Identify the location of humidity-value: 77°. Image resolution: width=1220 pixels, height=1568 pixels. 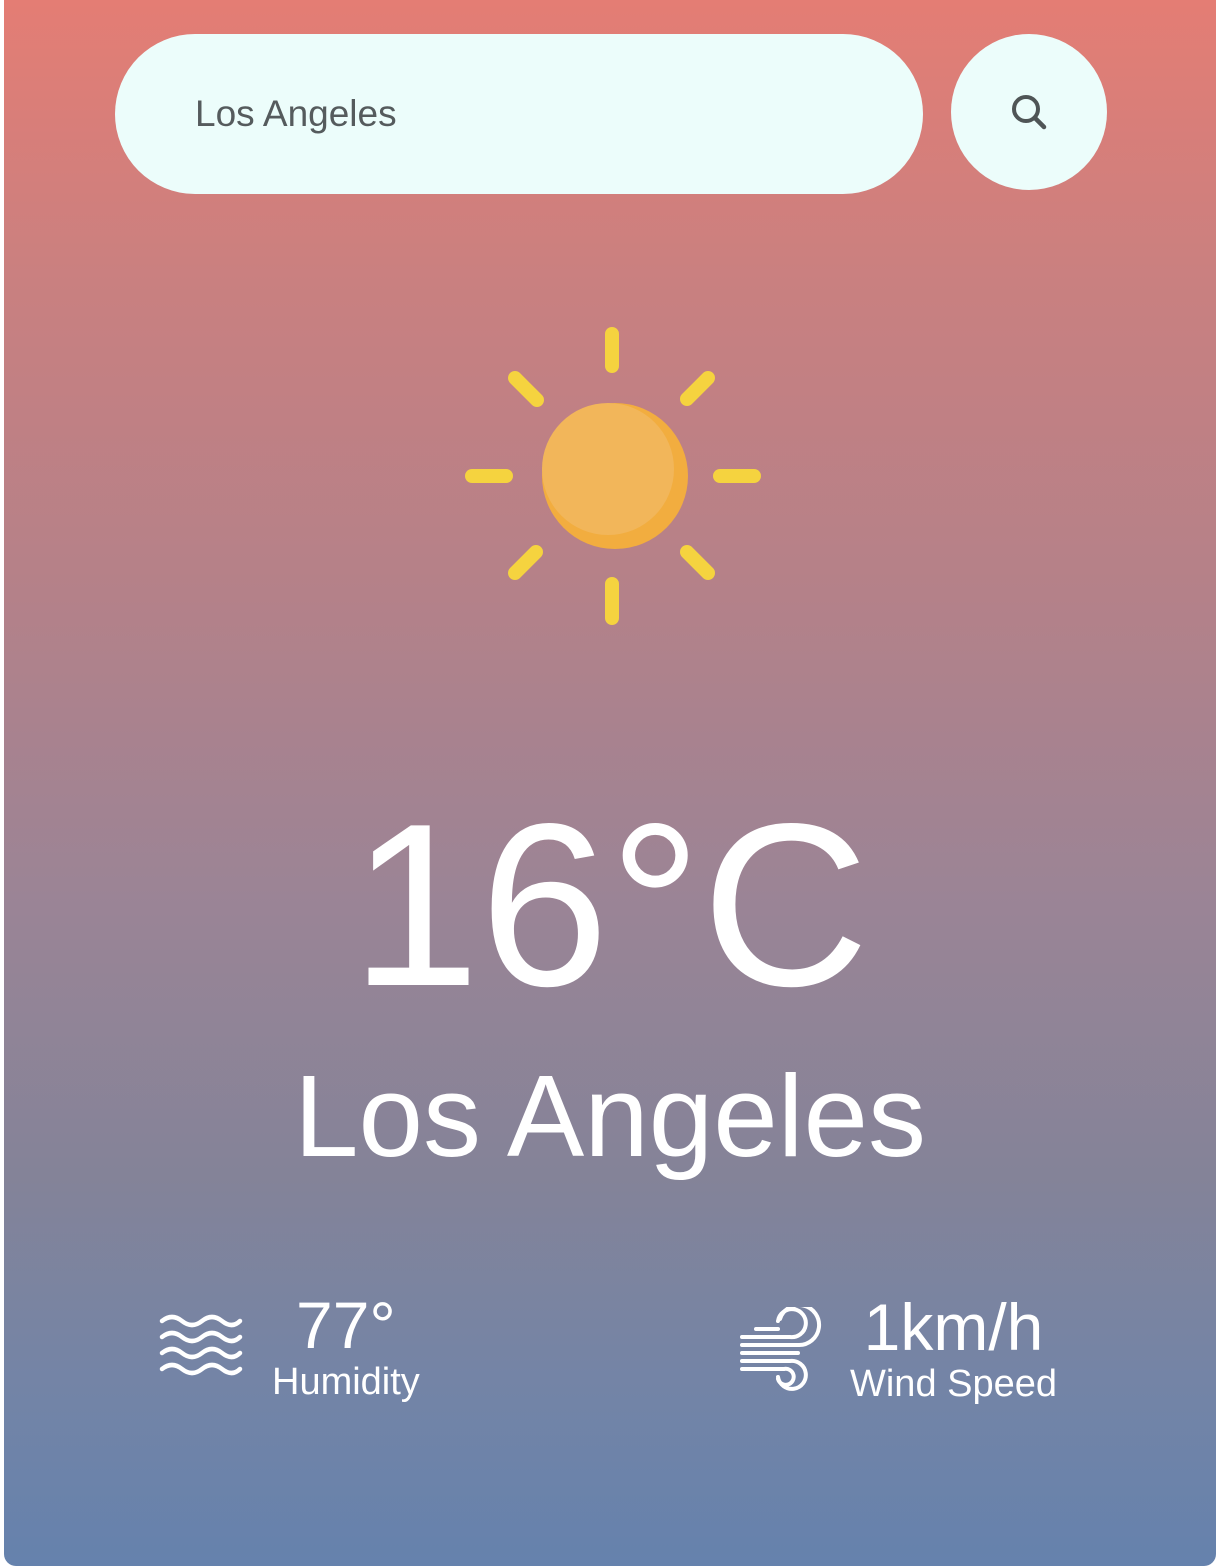
(346, 1325).